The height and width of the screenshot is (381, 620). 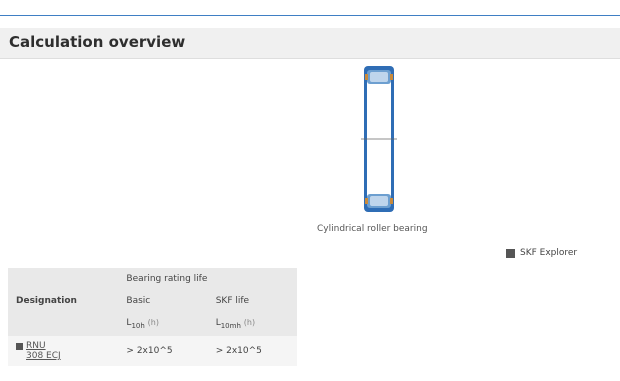 I want to click on legend-label: SKF Explorer, so click(x=549, y=253).